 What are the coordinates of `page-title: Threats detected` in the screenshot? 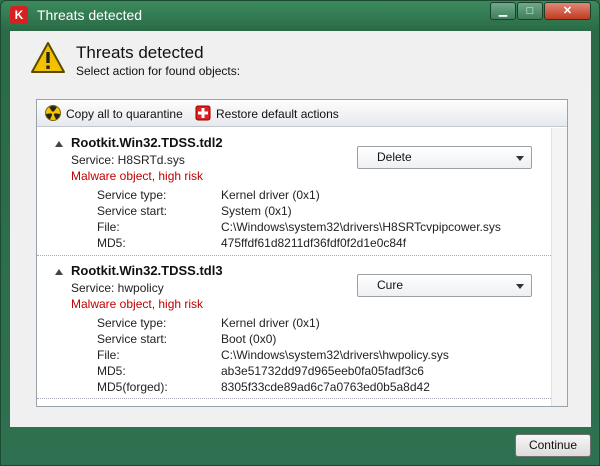 It's located at (140, 52).